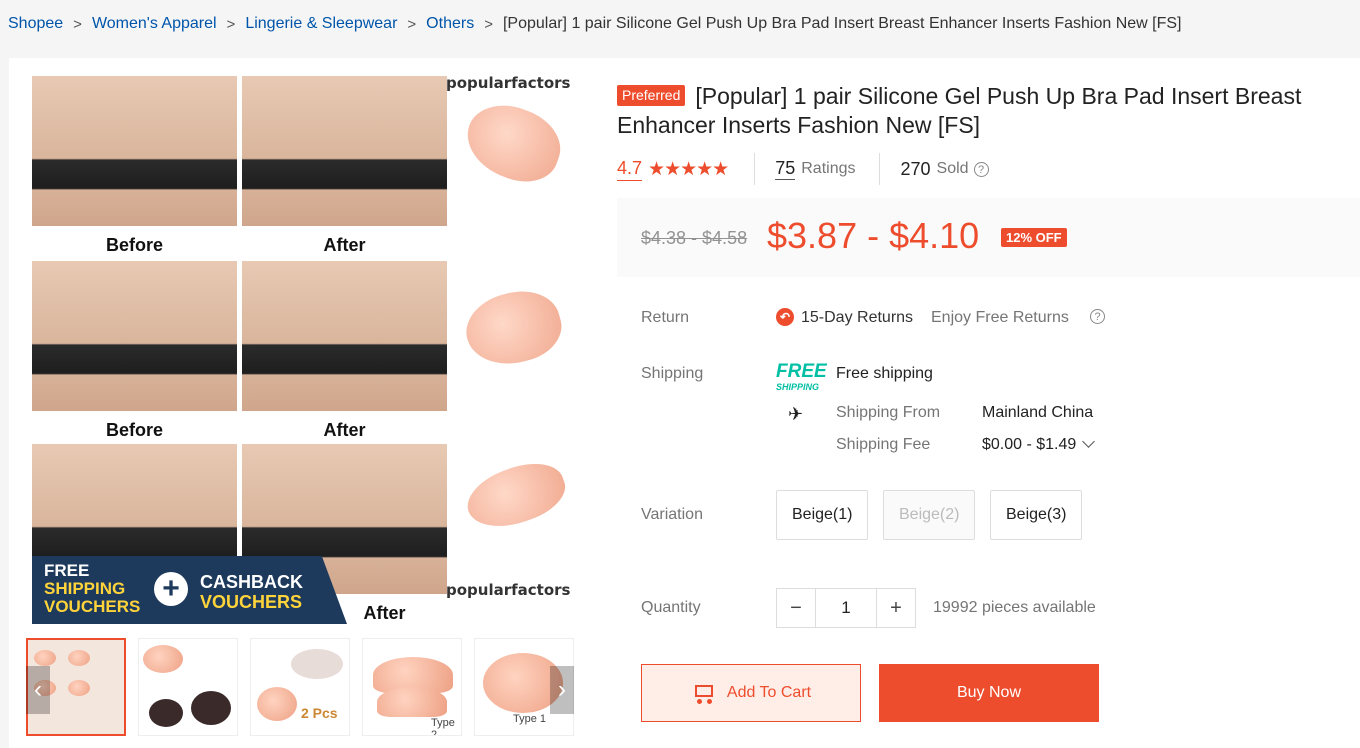 The width and height of the screenshot is (1360, 748). Describe the element at coordinates (412, 687) in the screenshot. I see `thumbnail-4: Type 2` at that location.